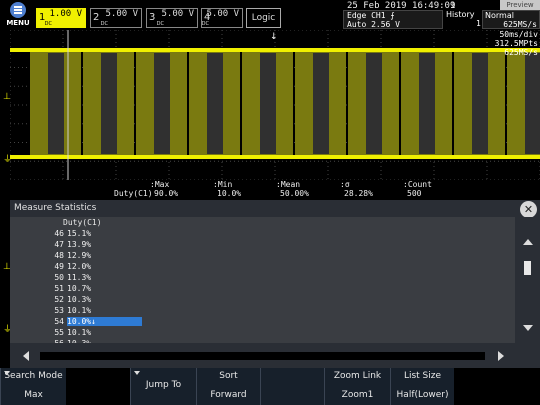  What do you see at coordinates (7, 97) in the screenshot?
I see `channel-1-level-marker: ⊥` at bounding box center [7, 97].